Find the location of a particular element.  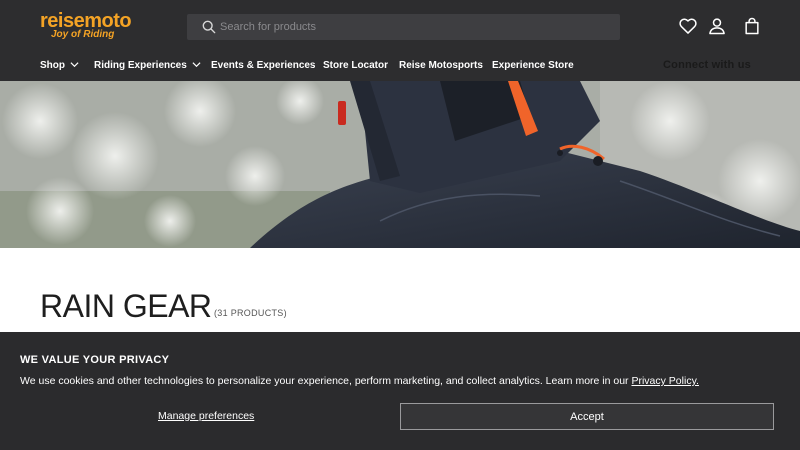

connect-with-us-link: Connect with us is located at coordinates (707, 65).